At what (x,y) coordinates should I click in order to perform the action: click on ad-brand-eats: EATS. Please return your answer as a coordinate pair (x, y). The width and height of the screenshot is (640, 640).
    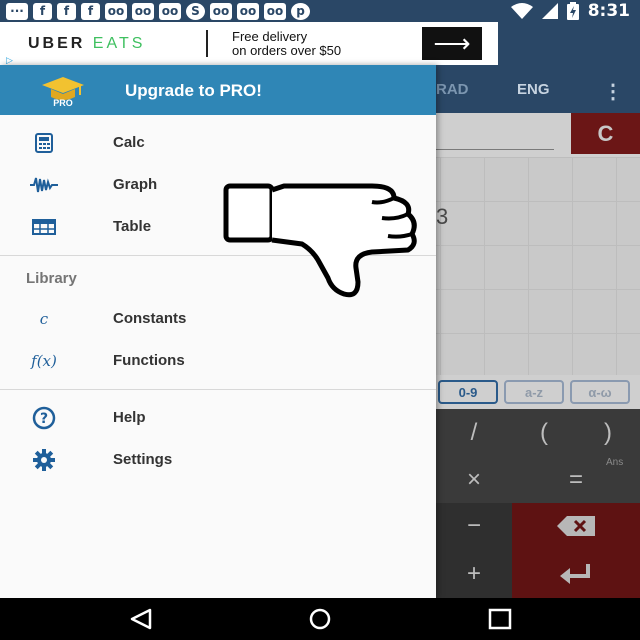
    Looking at the image, I should click on (119, 43).